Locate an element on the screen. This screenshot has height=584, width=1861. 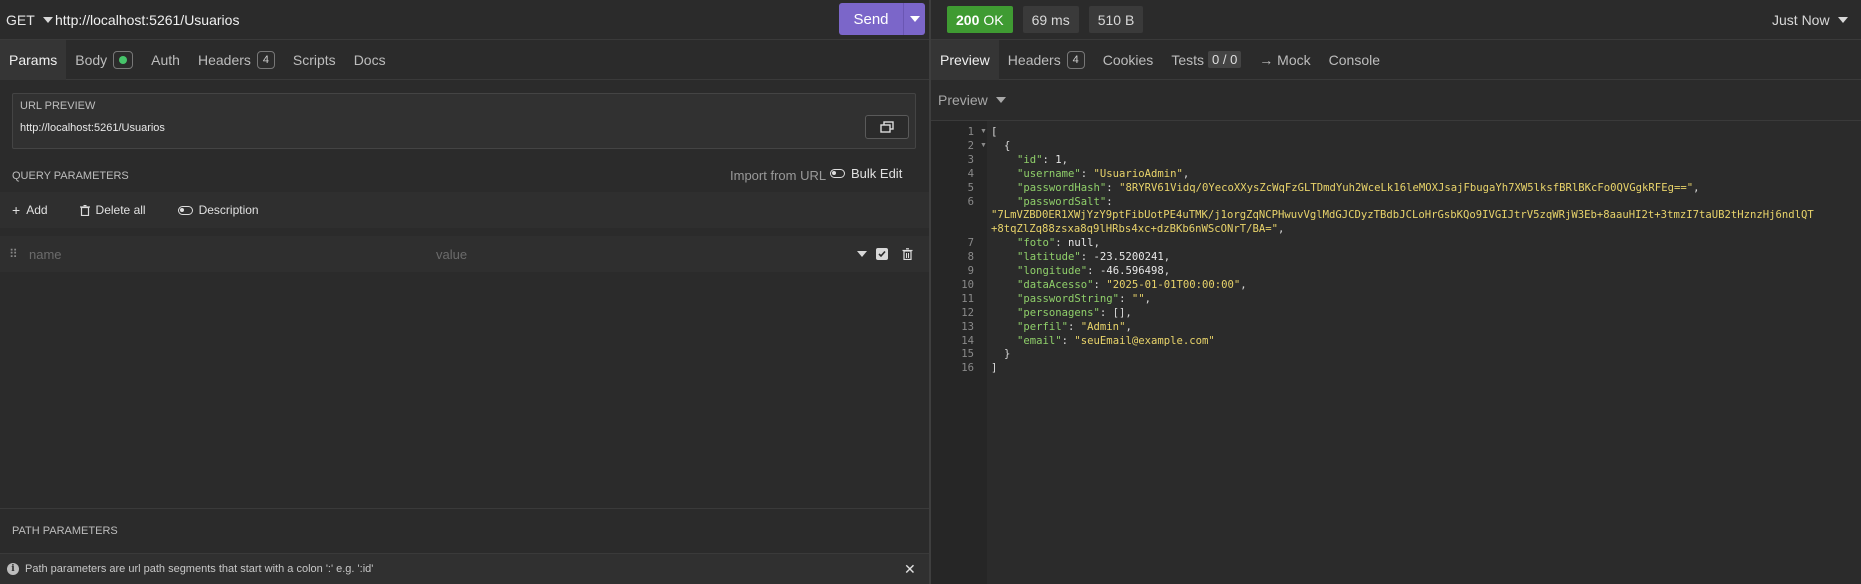
tab-label: Params is located at coordinates (33, 59).